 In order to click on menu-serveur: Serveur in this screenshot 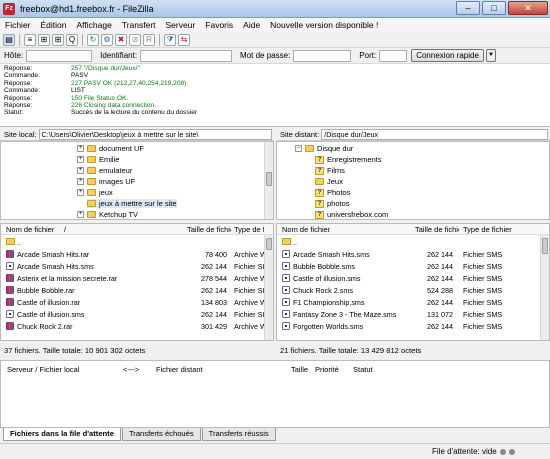, I will do `click(181, 25)`.